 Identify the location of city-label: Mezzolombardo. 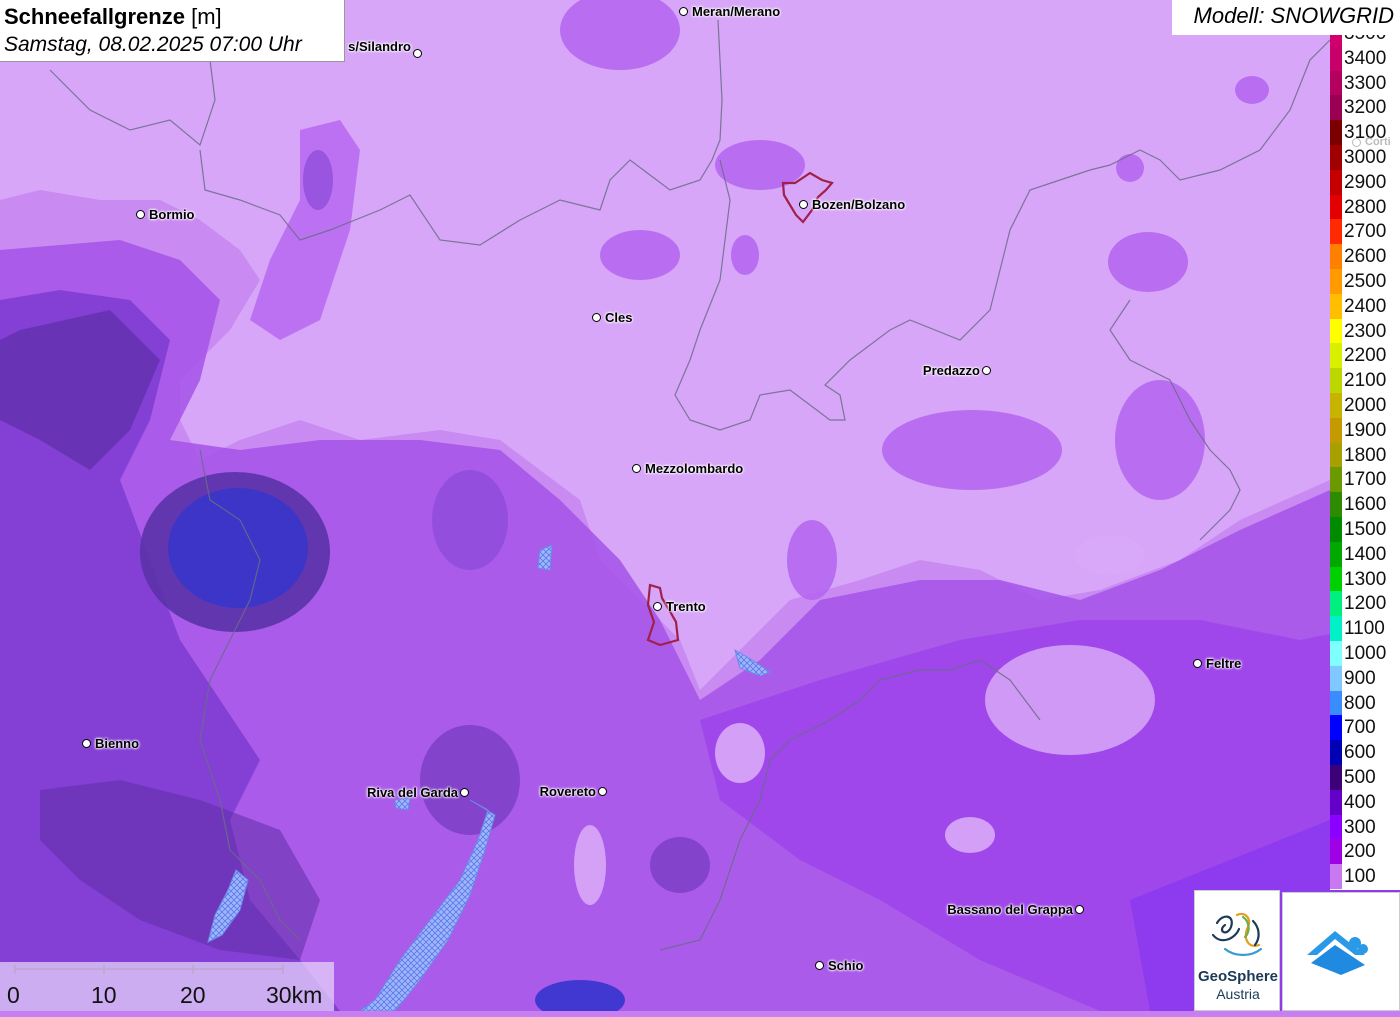
(694, 468).